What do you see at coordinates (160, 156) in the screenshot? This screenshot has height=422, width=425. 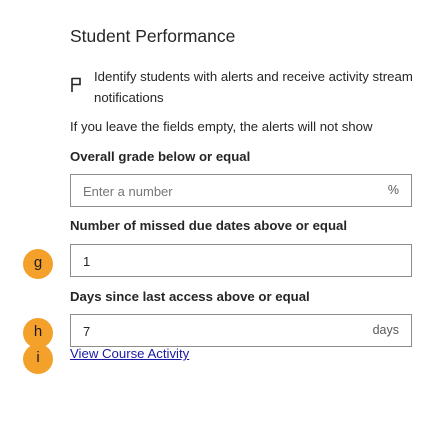 I see `grade-label: Overall grade below or equal` at bounding box center [160, 156].